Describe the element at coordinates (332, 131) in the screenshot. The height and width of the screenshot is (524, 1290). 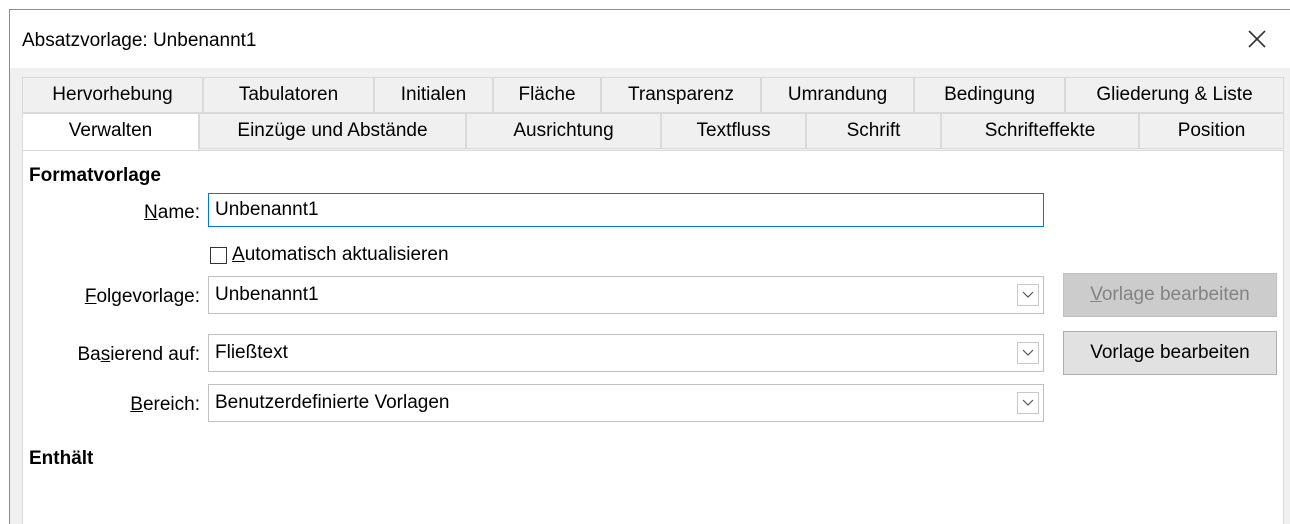
I see `tab-einzuege-abstaende: Einzüge und Abstände` at that location.